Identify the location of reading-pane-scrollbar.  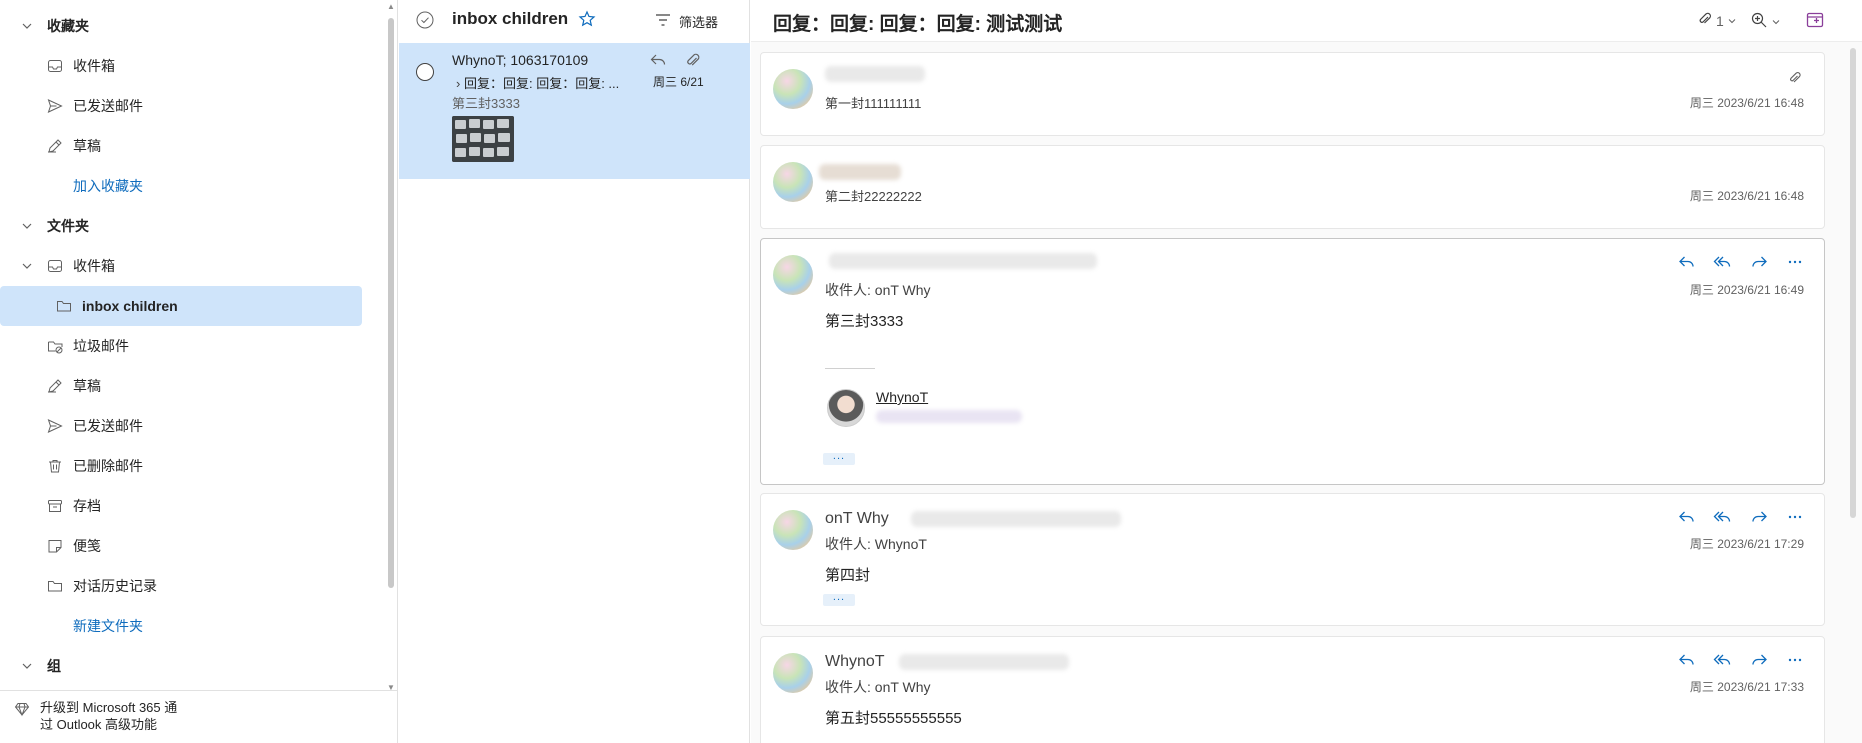
(1853, 283).